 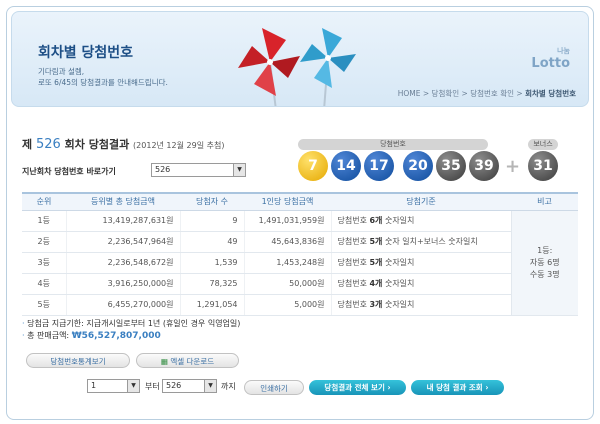 What do you see at coordinates (78, 360) in the screenshot?
I see `stats-button: 당첨번호통계보기` at bounding box center [78, 360].